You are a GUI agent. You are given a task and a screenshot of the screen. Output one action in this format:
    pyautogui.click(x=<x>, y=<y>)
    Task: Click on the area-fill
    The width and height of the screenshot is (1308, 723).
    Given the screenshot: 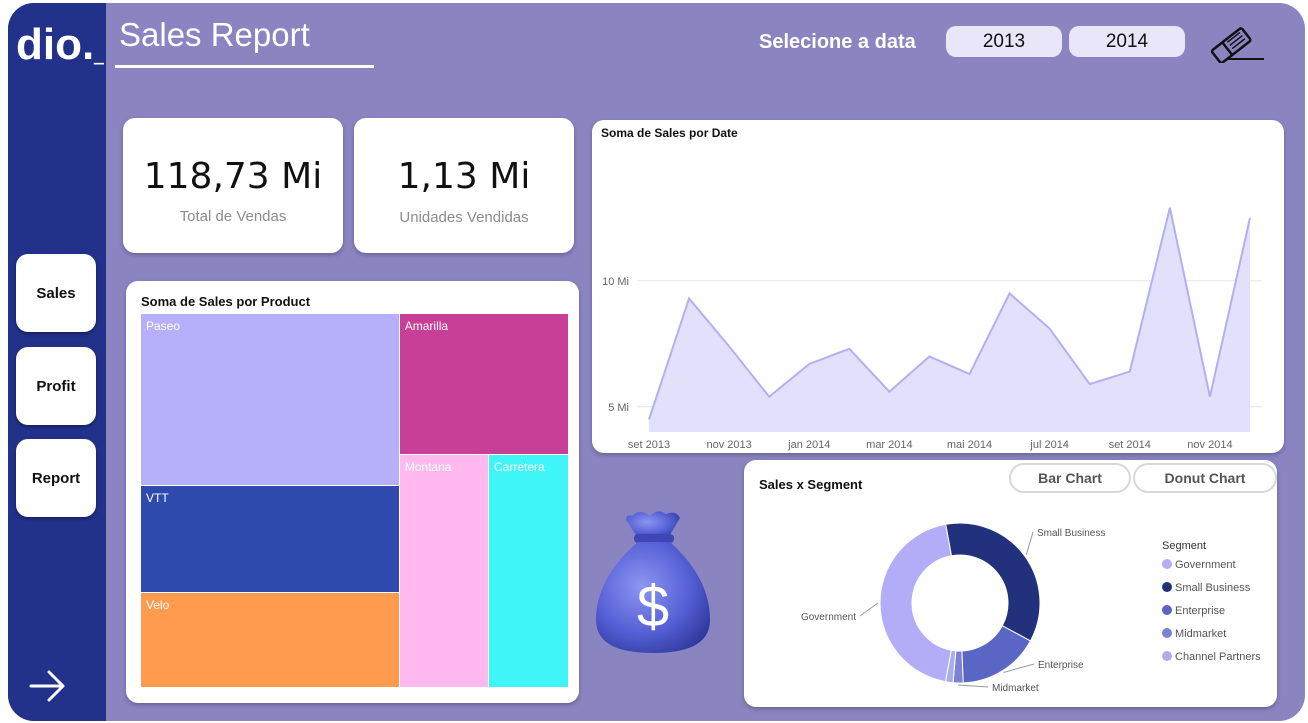 What is the action you would take?
    pyautogui.click(x=949, y=319)
    